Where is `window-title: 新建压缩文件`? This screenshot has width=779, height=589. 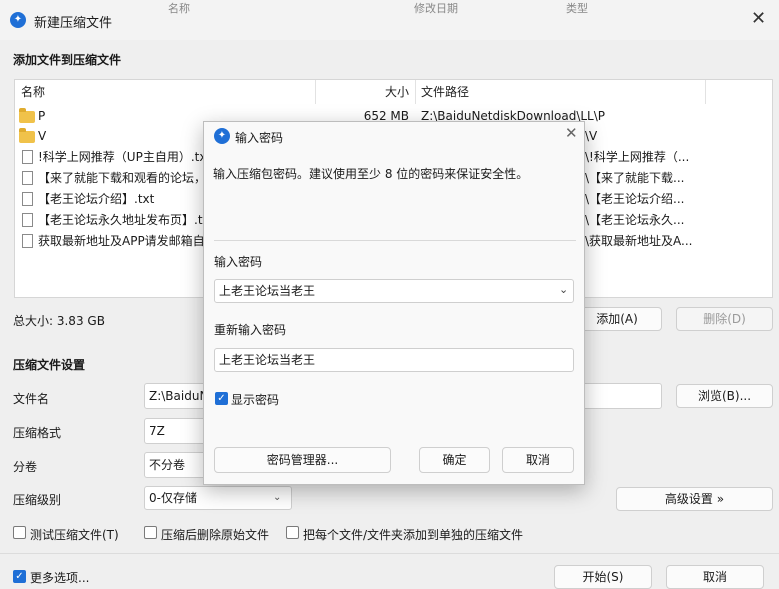
window-title: 新建压缩文件 is located at coordinates (73, 23).